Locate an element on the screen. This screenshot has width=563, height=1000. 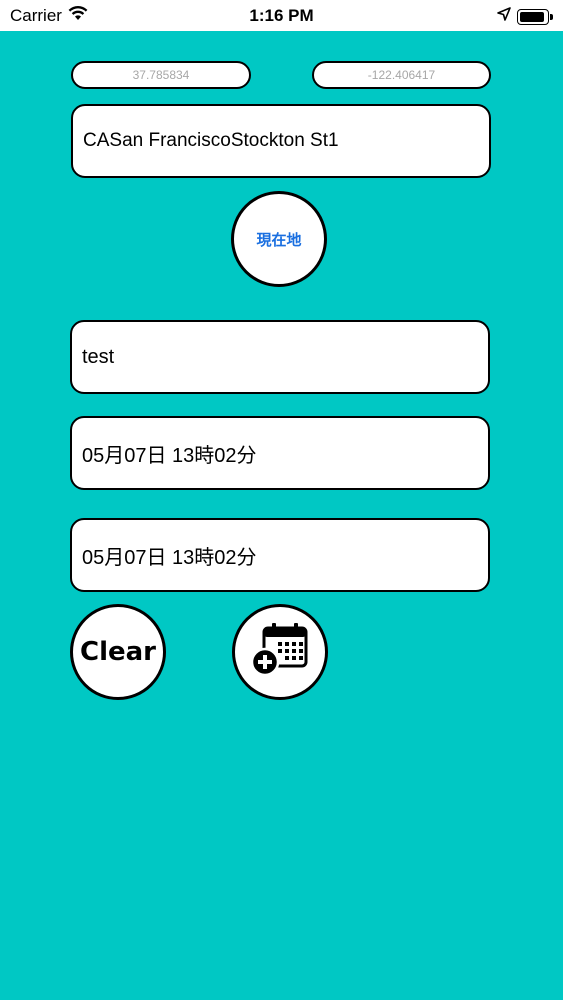
start-datetime-field: 05月07日 13時02分 is located at coordinates (280, 453).